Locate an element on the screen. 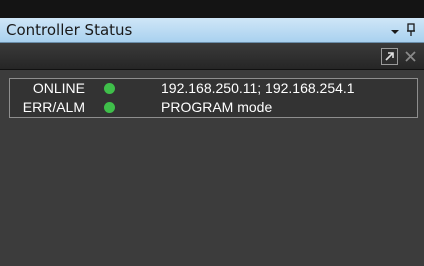 This screenshot has width=424, height=266. status-value: PROGRAM mode is located at coordinates (217, 107).